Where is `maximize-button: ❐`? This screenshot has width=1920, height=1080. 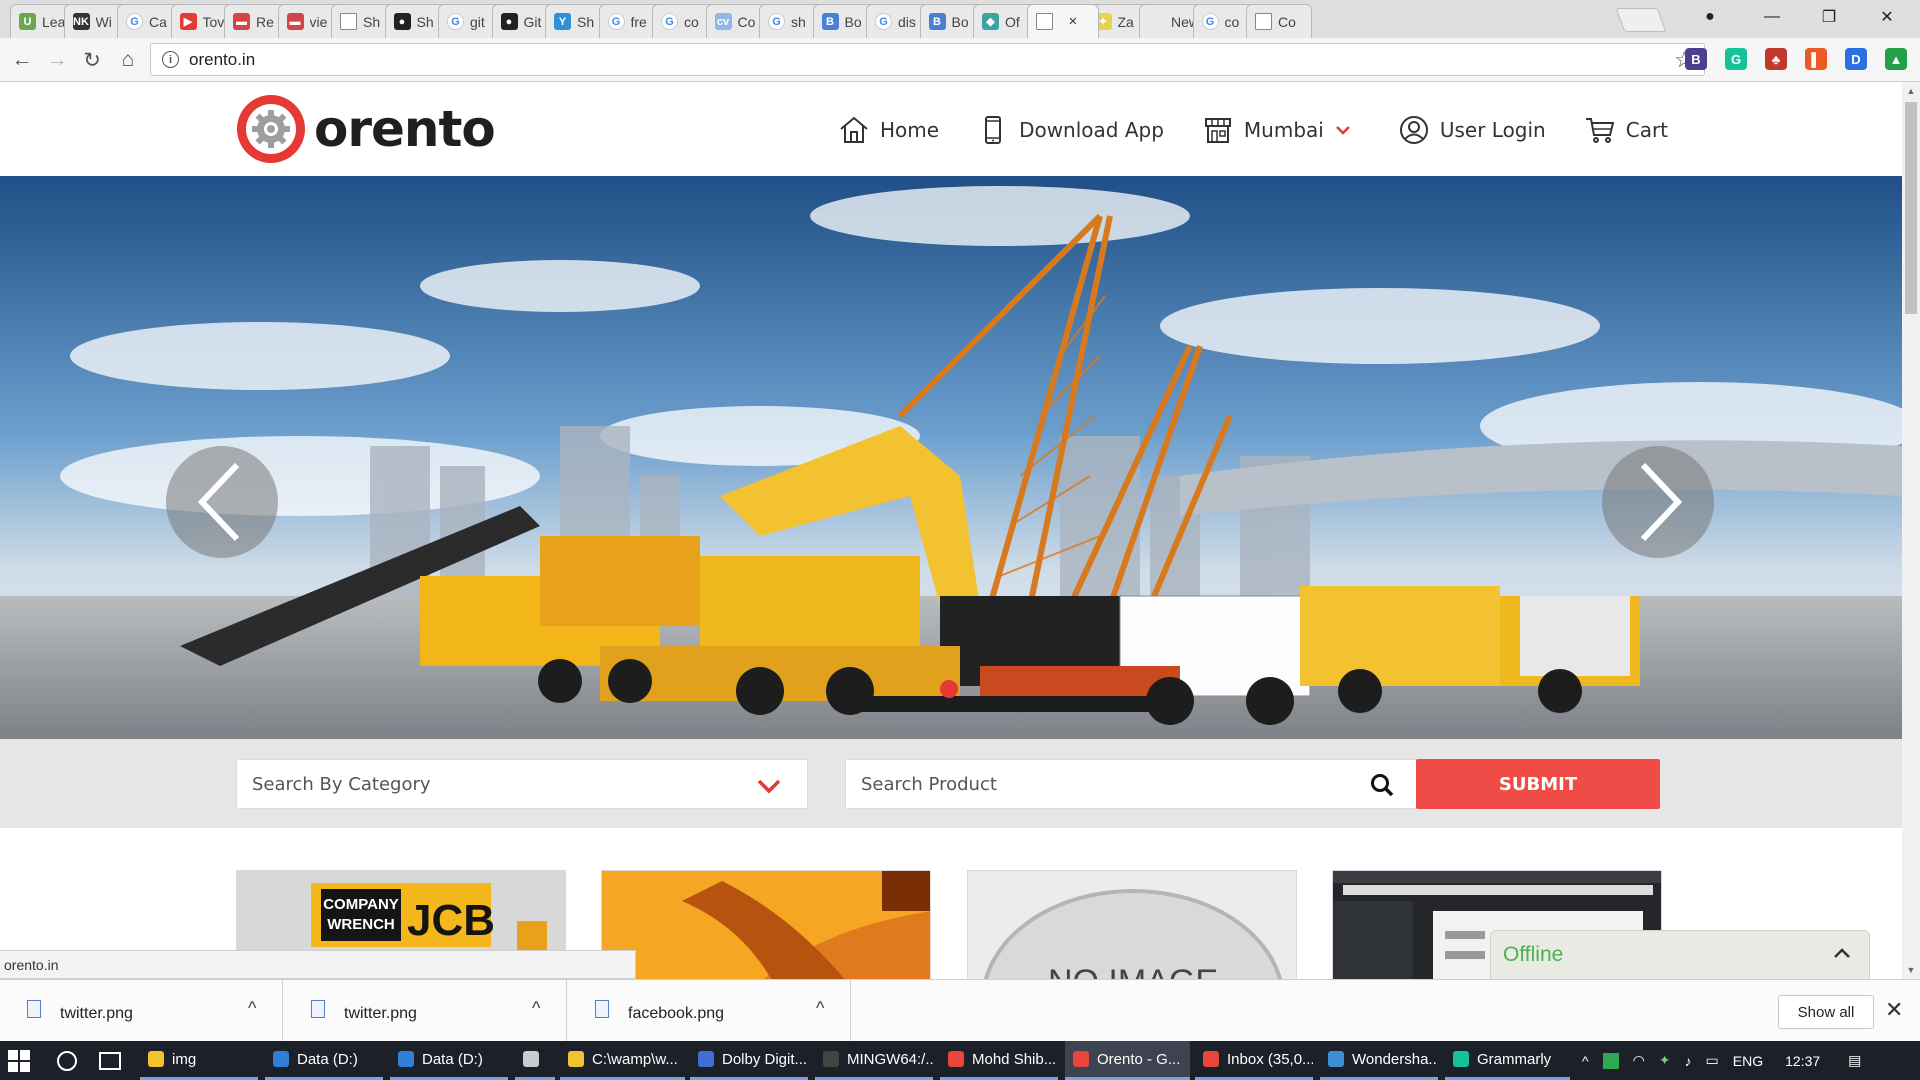
maximize-button: ❐ is located at coordinates (1829, 17).